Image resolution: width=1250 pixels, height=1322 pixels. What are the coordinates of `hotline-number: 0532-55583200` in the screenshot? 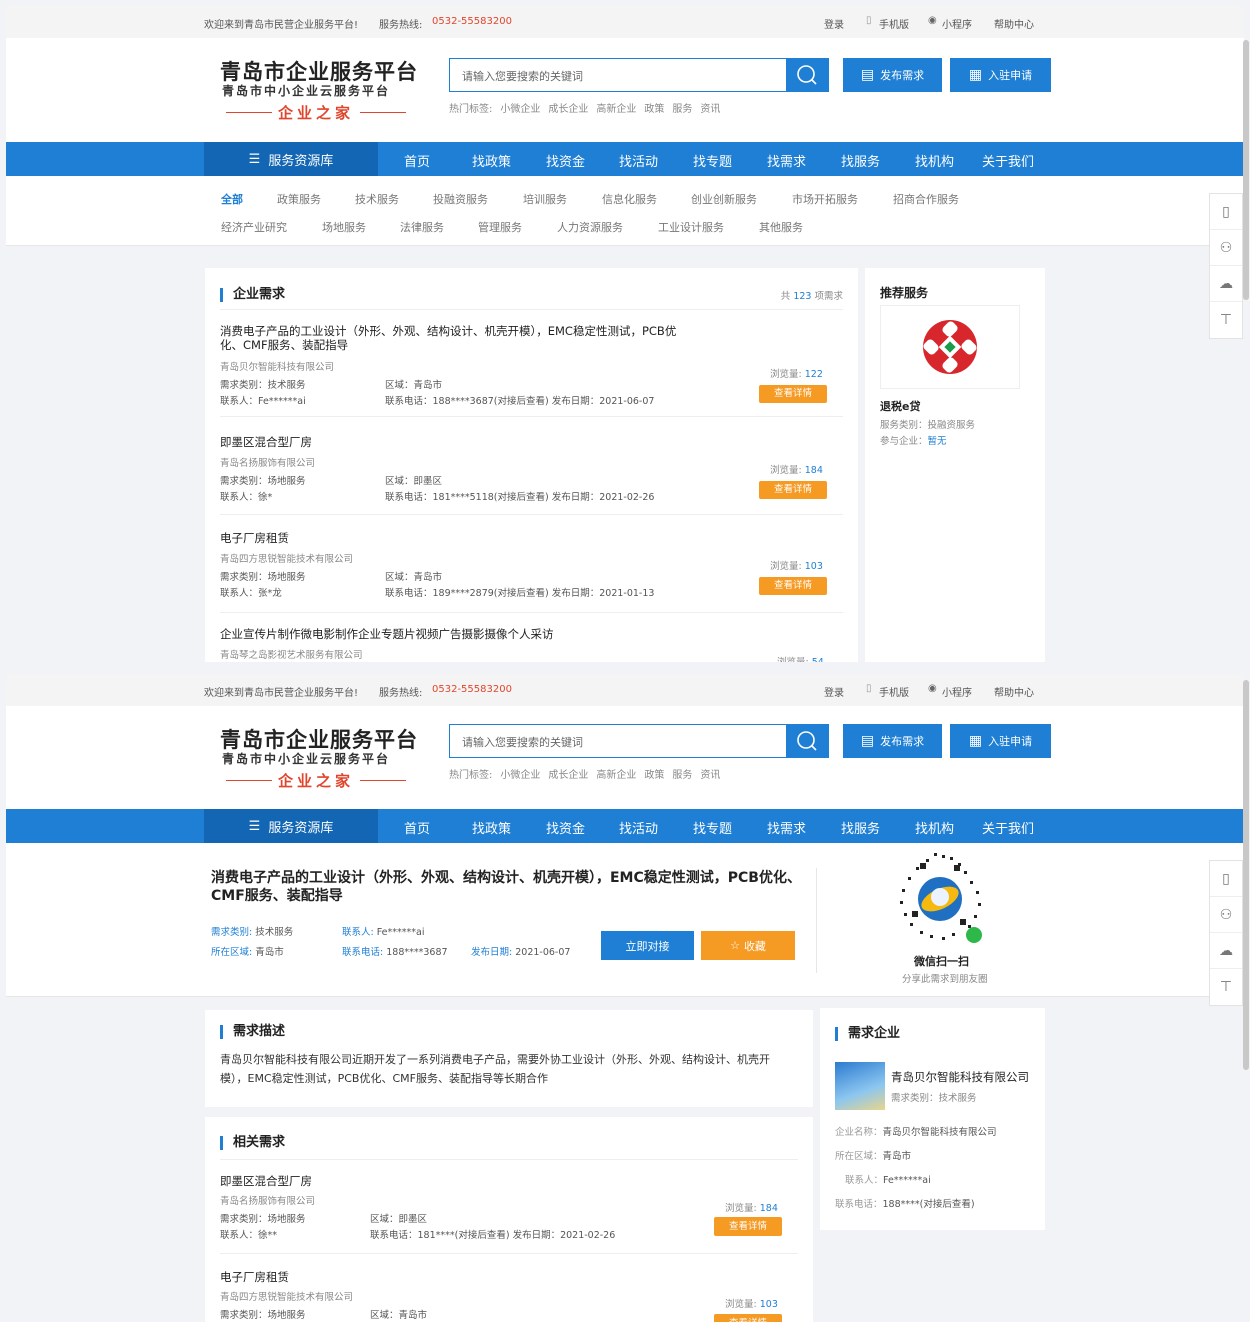 It's located at (472, 689).